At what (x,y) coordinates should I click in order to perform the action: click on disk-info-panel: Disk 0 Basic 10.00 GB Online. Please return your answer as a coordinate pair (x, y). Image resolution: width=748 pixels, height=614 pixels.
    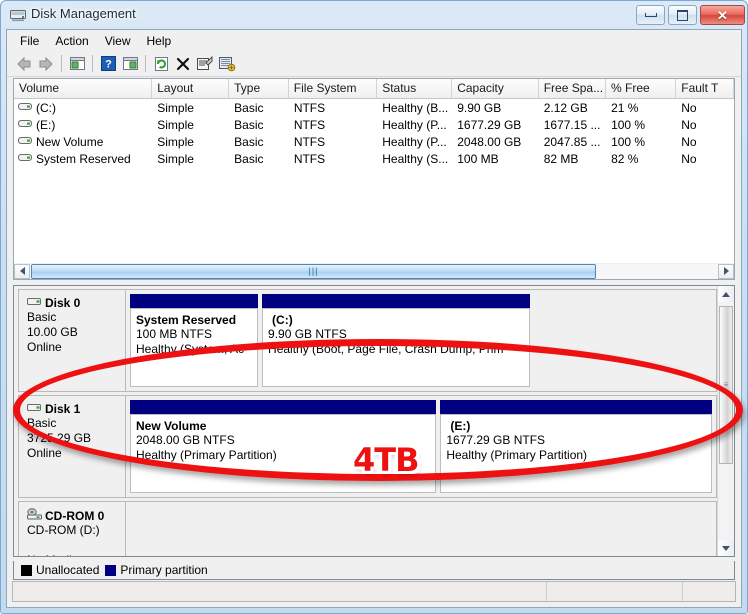
    Looking at the image, I should click on (72, 340).